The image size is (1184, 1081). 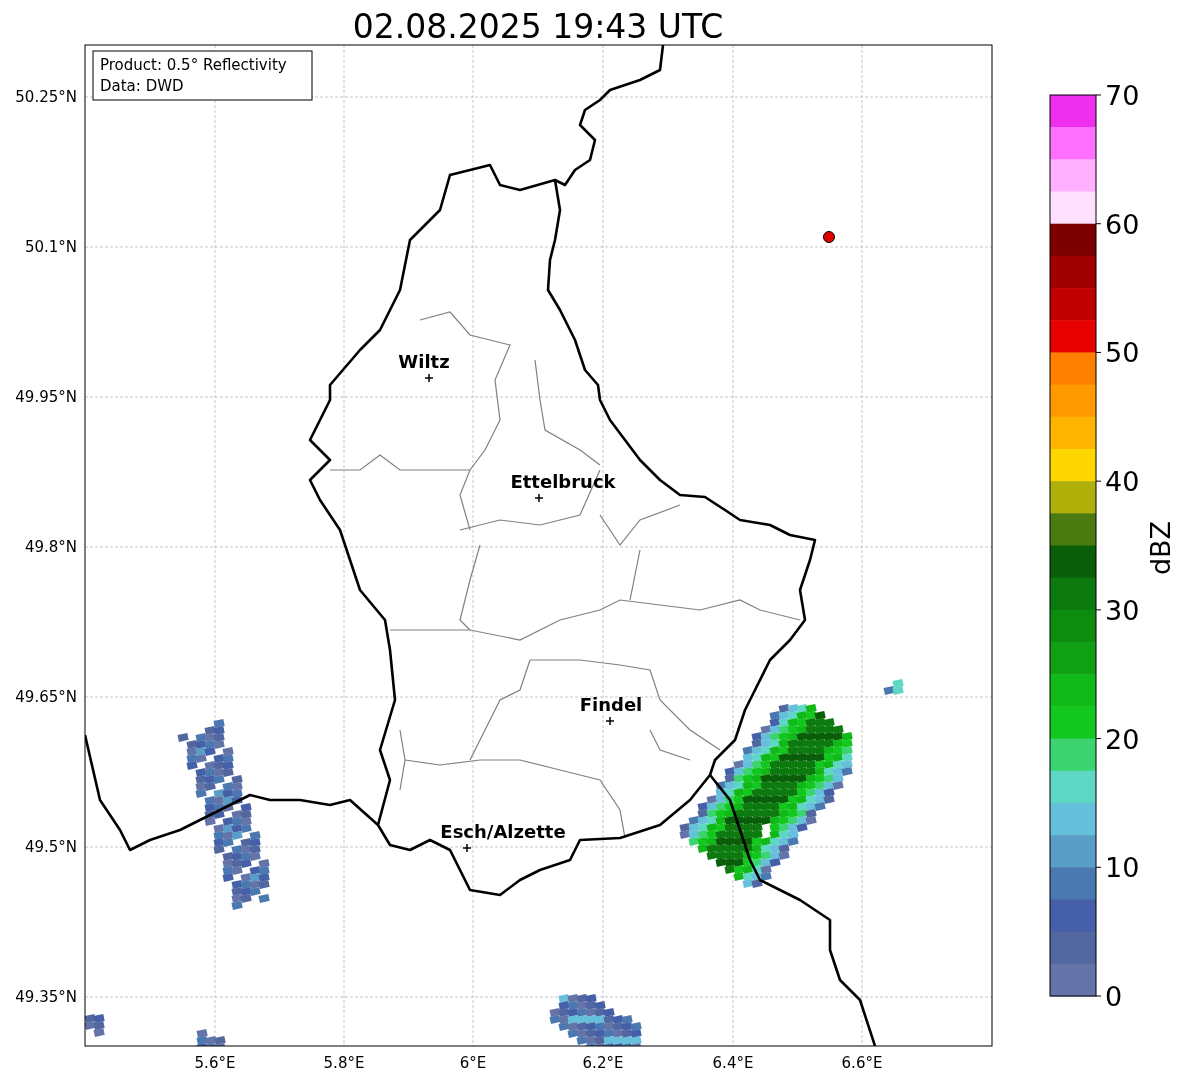 I want to click on legend-text: Product: 0.5° Reflectivity, so click(x=193, y=65).